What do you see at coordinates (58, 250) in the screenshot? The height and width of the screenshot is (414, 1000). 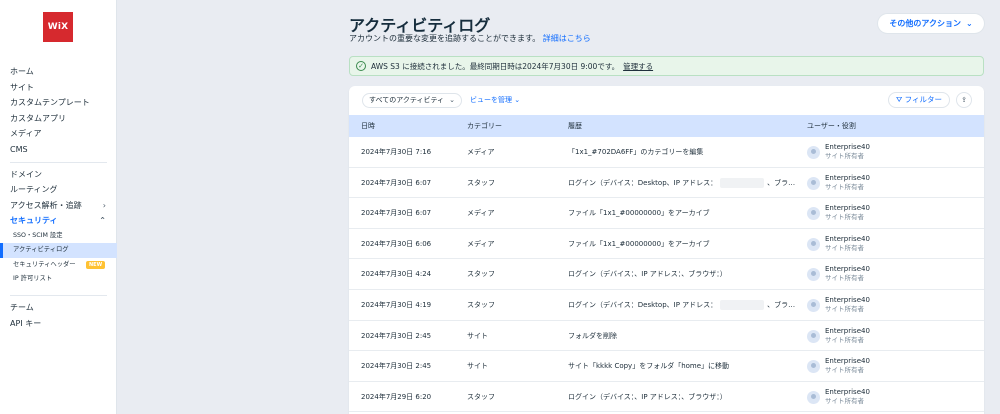 I see `sidebar-subitem: アクティビティログ` at bounding box center [58, 250].